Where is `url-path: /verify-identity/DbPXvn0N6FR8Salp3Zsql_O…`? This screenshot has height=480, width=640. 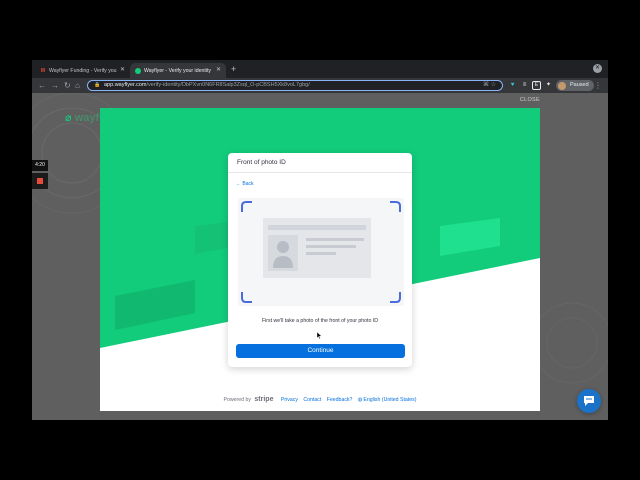
url-path: /verify-identity/DbPXvn0N6FR8Salp3Zsql_O… is located at coordinates (228, 85).